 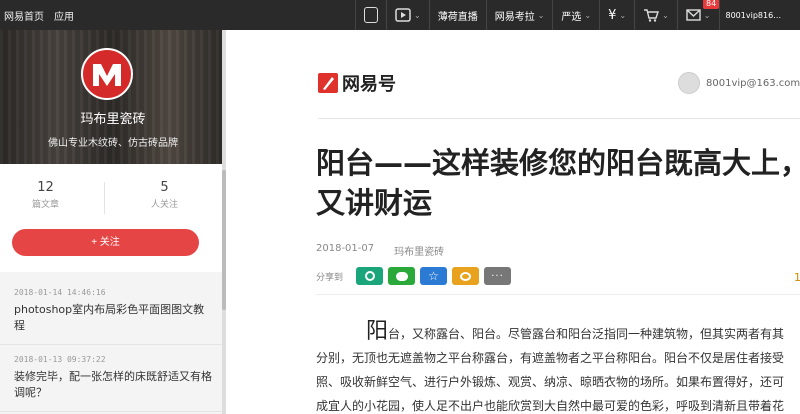 I want to click on article-count: 12 篇文章, so click(x=45, y=195).